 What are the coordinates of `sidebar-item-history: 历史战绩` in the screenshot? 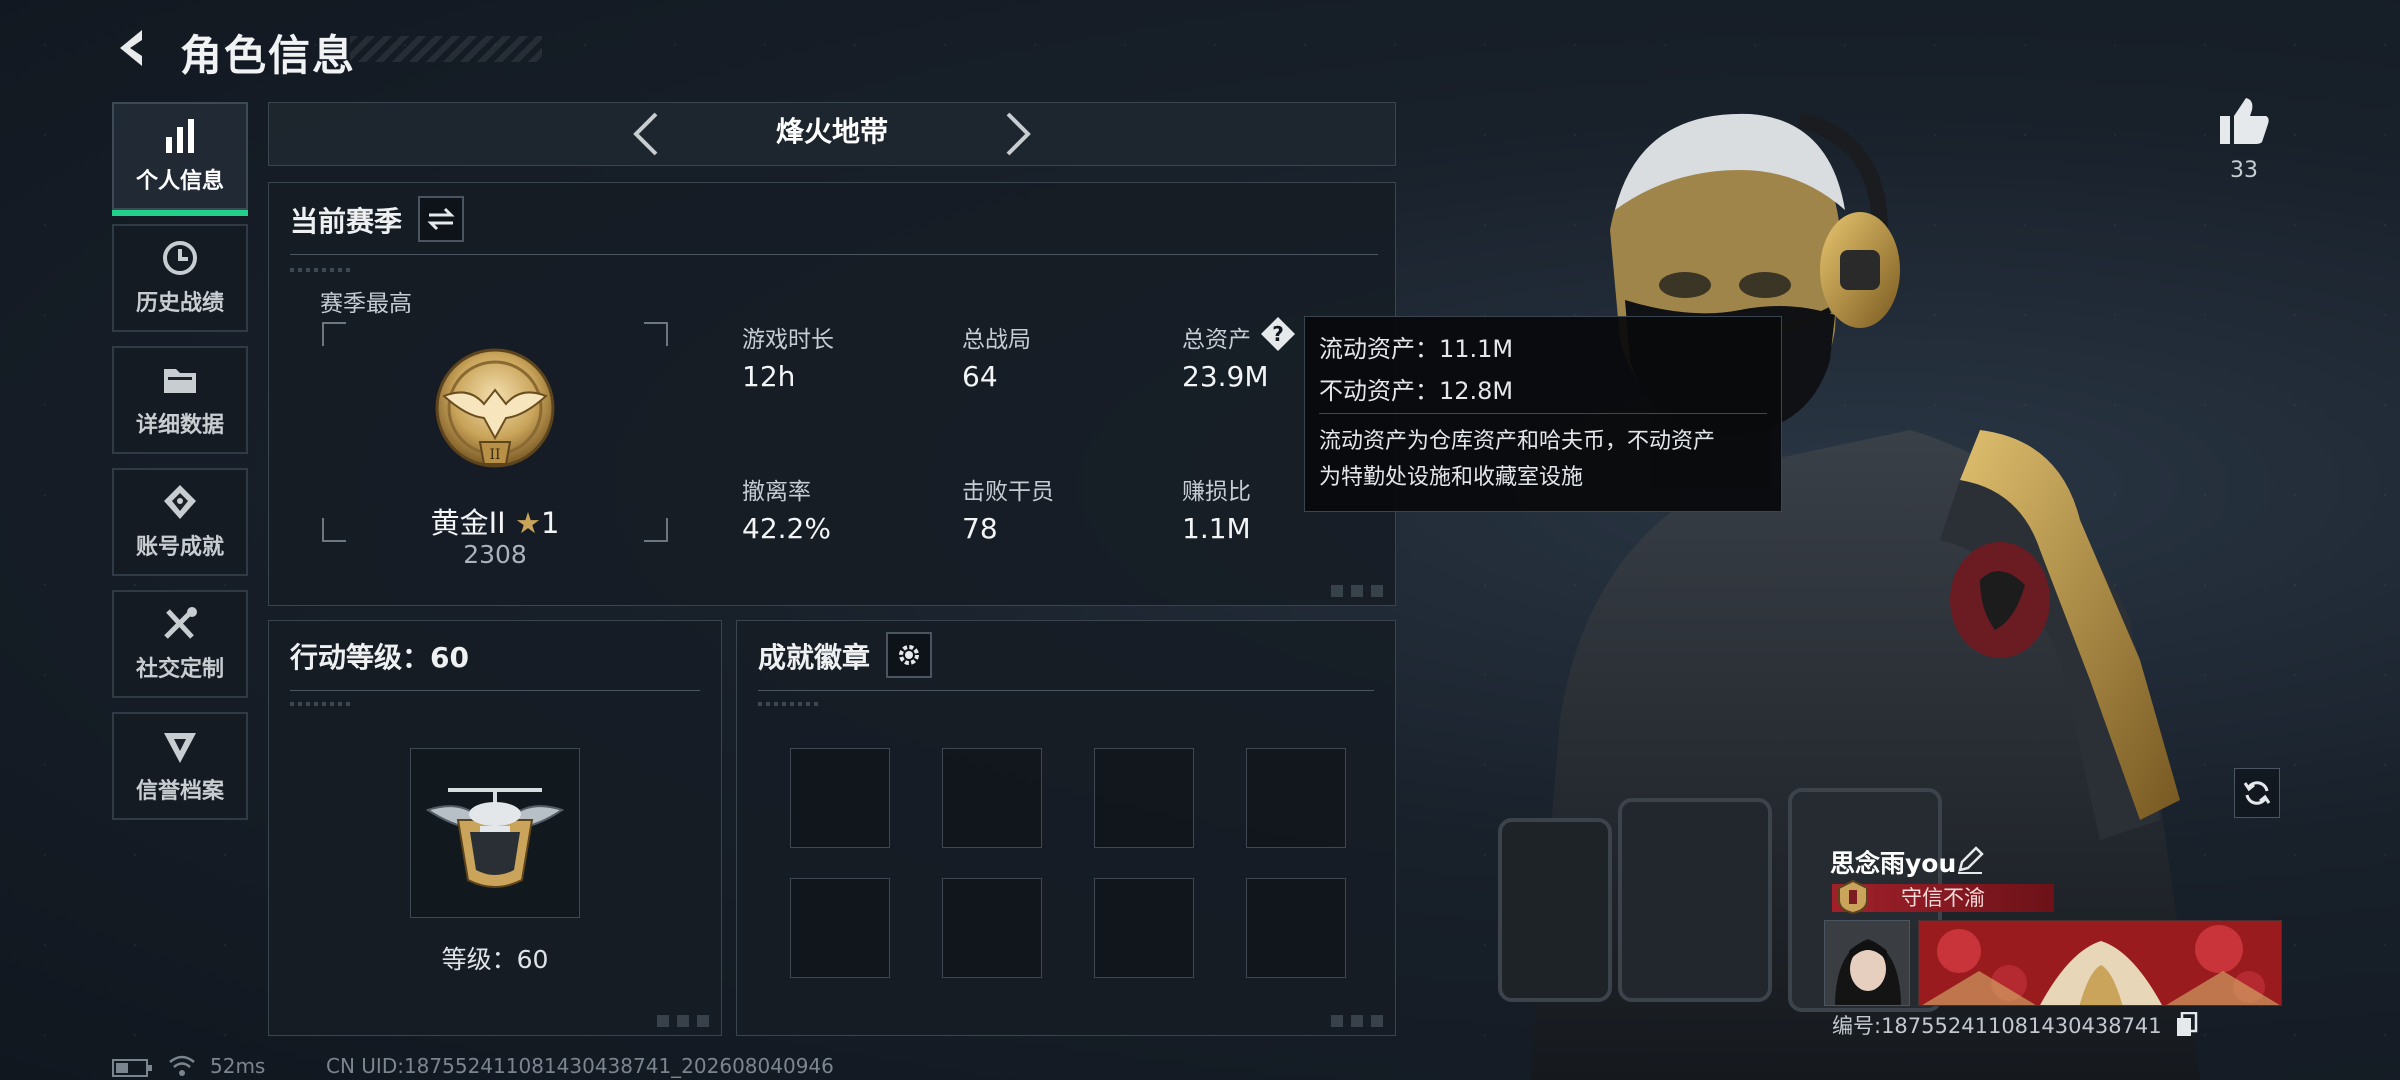 It's located at (180, 278).